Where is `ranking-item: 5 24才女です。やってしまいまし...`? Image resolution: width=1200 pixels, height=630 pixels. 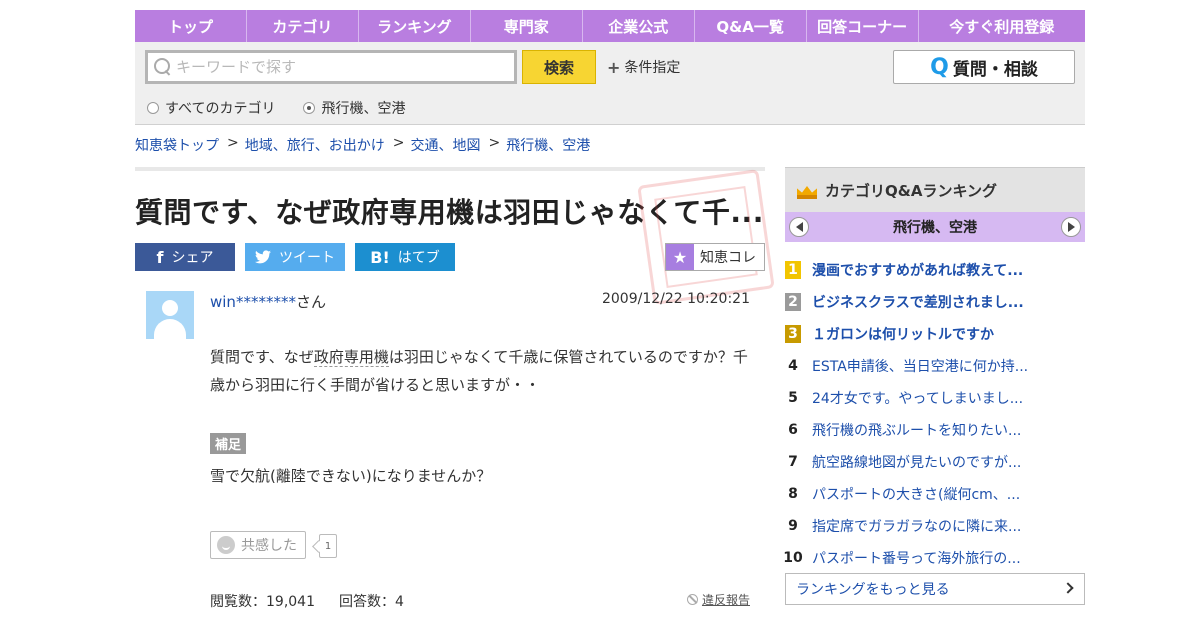 ranking-item: 5 24才女です。やってしまいまし... is located at coordinates (935, 398).